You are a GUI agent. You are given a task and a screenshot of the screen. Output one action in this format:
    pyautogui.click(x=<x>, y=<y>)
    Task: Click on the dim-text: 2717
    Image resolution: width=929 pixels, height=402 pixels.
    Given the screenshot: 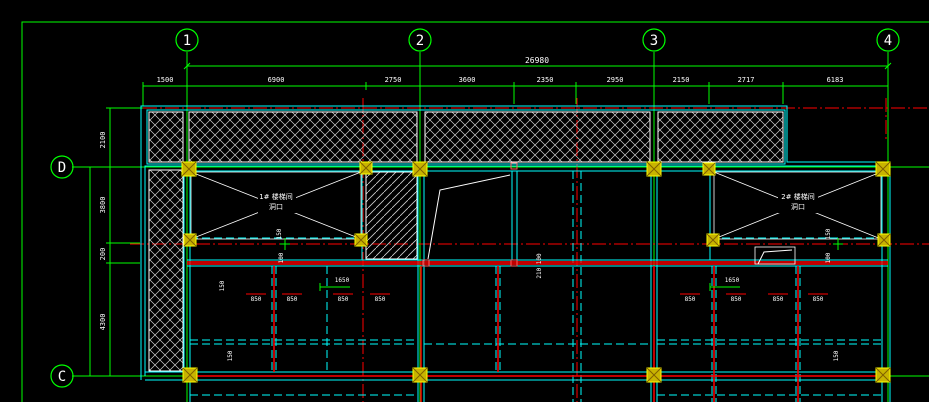 What is the action you would take?
    pyautogui.click(x=746, y=80)
    